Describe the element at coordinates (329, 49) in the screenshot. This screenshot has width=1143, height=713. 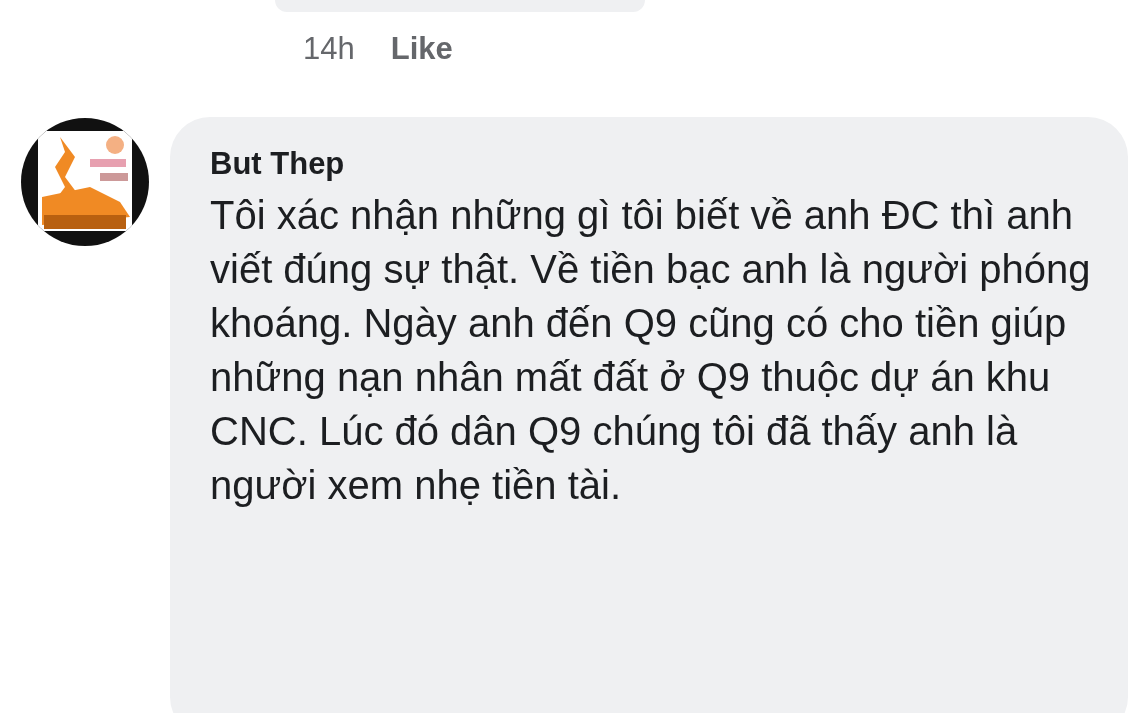
I see `comment-time: 14h` at that location.